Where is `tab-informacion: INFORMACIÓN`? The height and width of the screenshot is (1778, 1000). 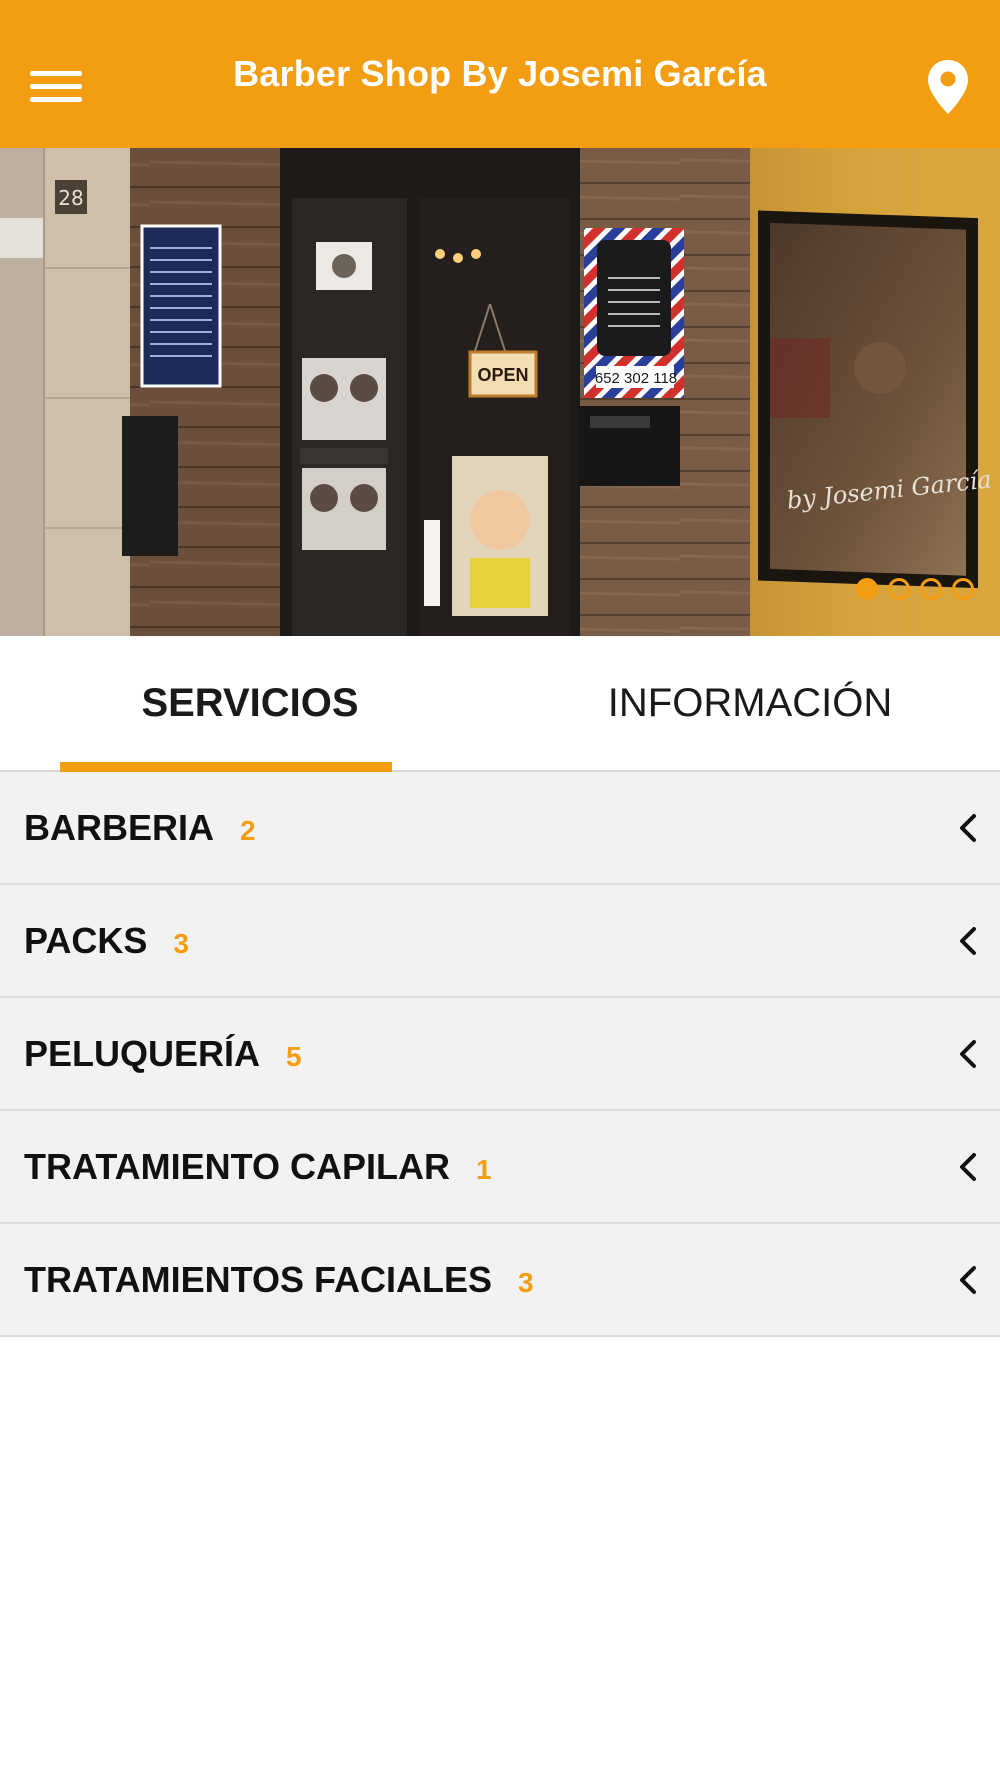 tab-informacion: INFORMACIÓN is located at coordinates (750, 703).